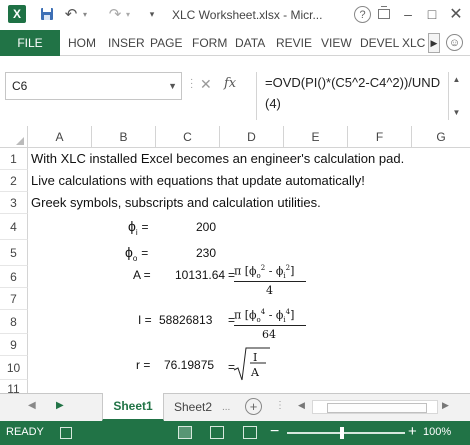 Image resolution: width=470 pixels, height=445 pixels. What do you see at coordinates (413, 43) in the screenshot?
I see `tab-xlc: XLC` at bounding box center [413, 43].